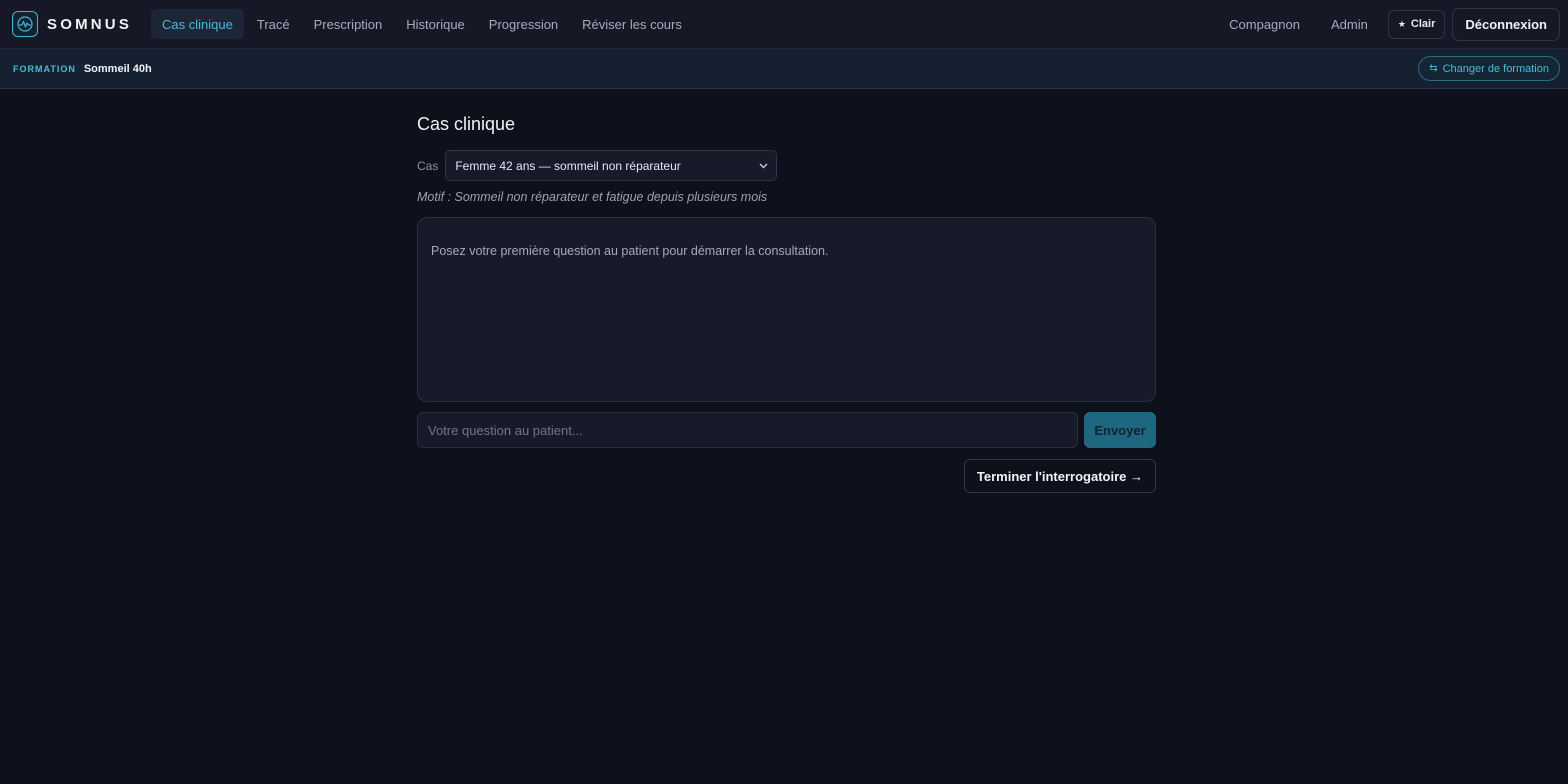  I want to click on right-nav: Compagnon Admin ★ Clair Déconnexion, so click(1389, 24).